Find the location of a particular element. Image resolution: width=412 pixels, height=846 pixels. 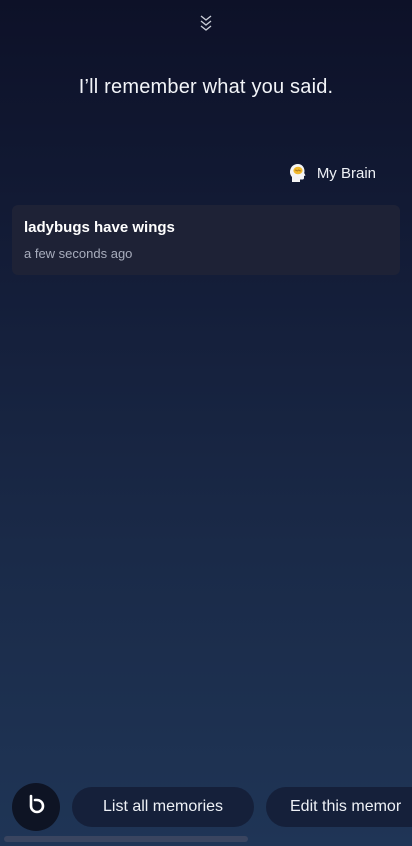

list-all-memories-chip: List all memories is located at coordinates (163, 807).